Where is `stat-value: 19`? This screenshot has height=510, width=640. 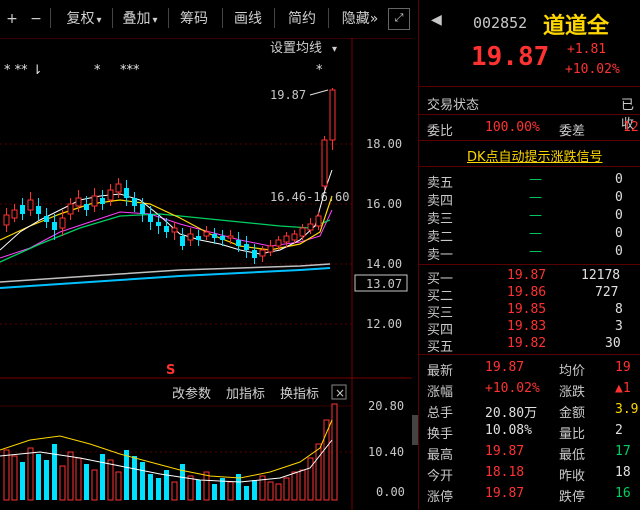
stat-value: 19 is located at coordinates (623, 367).